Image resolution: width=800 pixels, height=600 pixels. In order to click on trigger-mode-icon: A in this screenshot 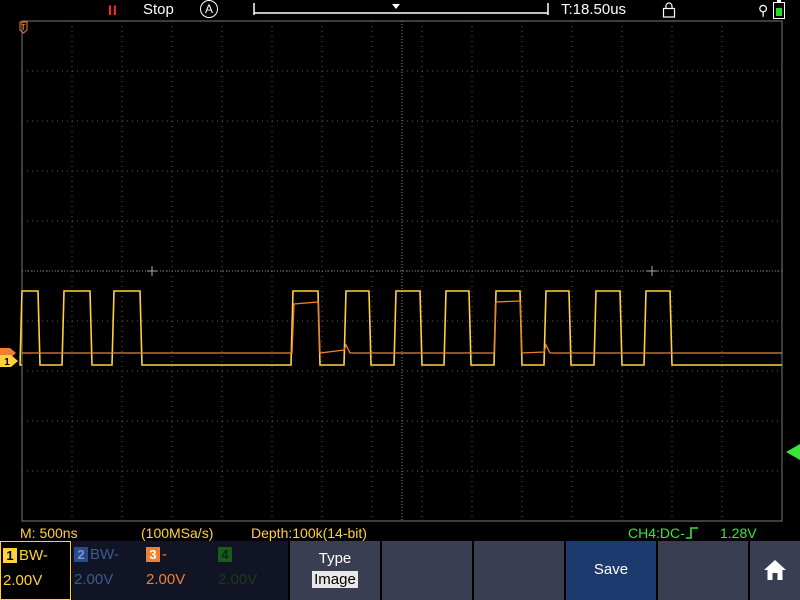, I will do `click(209, 9)`.